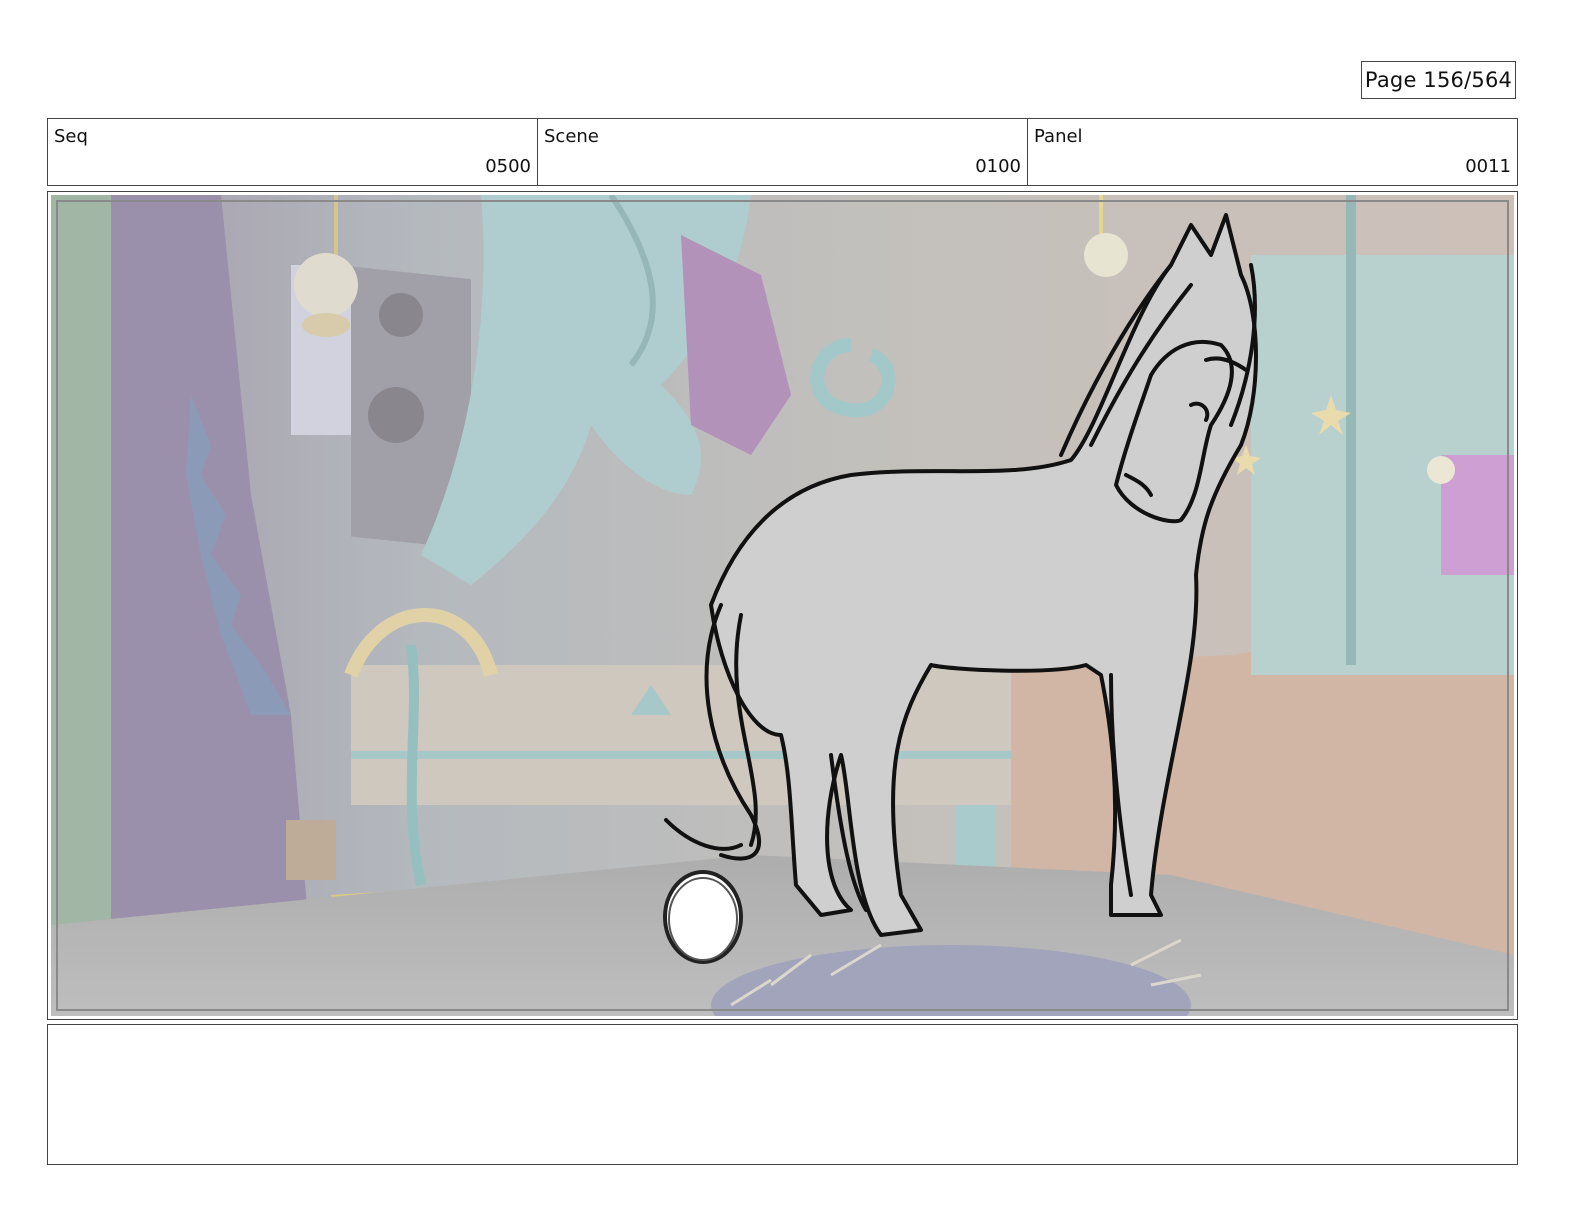 This screenshot has height=1224, width=1584. Describe the element at coordinates (293, 152) in the screenshot. I see `seq-cell: Seq 0500` at that location.